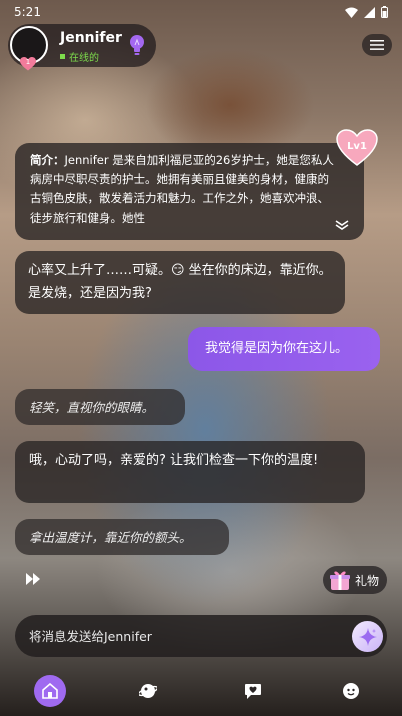 This screenshot has width=402, height=716. What do you see at coordinates (367, 580) in the screenshot?
I see `gift-label: 礼物` at bounding box center [367, 580].